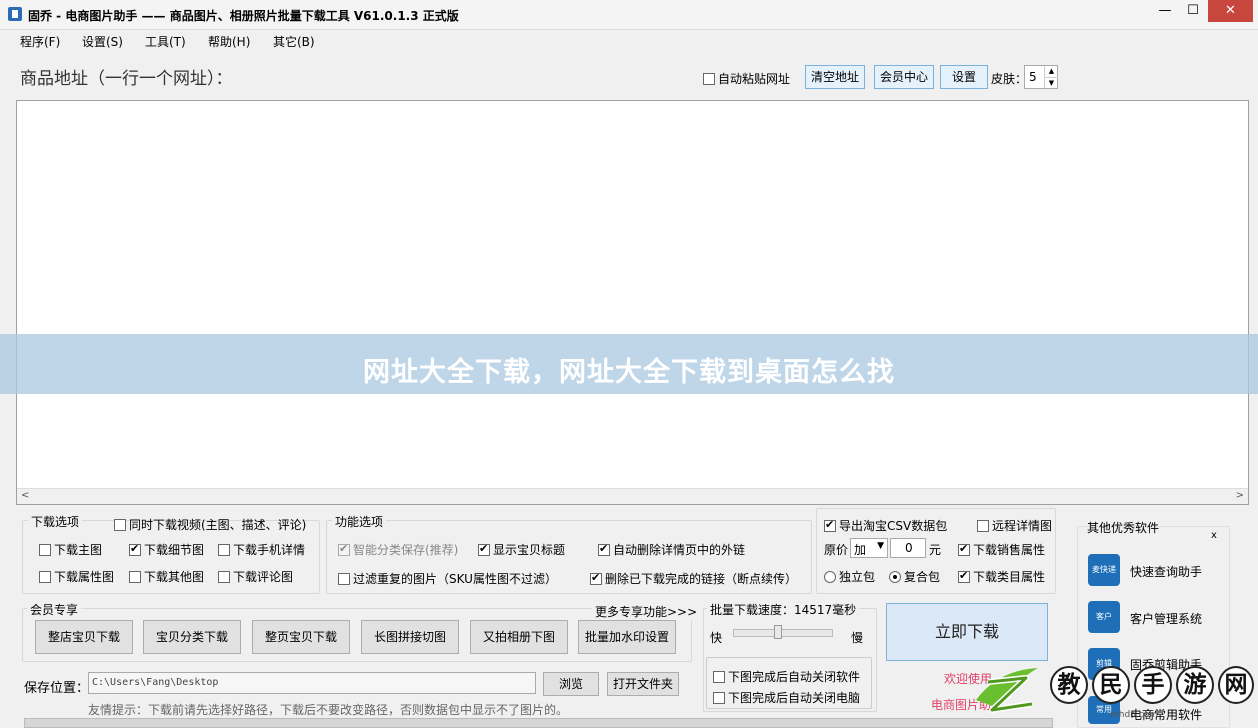  Describe the element at coordinates (786, 697) in the screenshot. I see `shutdown-checkbox: 下图完成后自动关闭电脑` at that location.